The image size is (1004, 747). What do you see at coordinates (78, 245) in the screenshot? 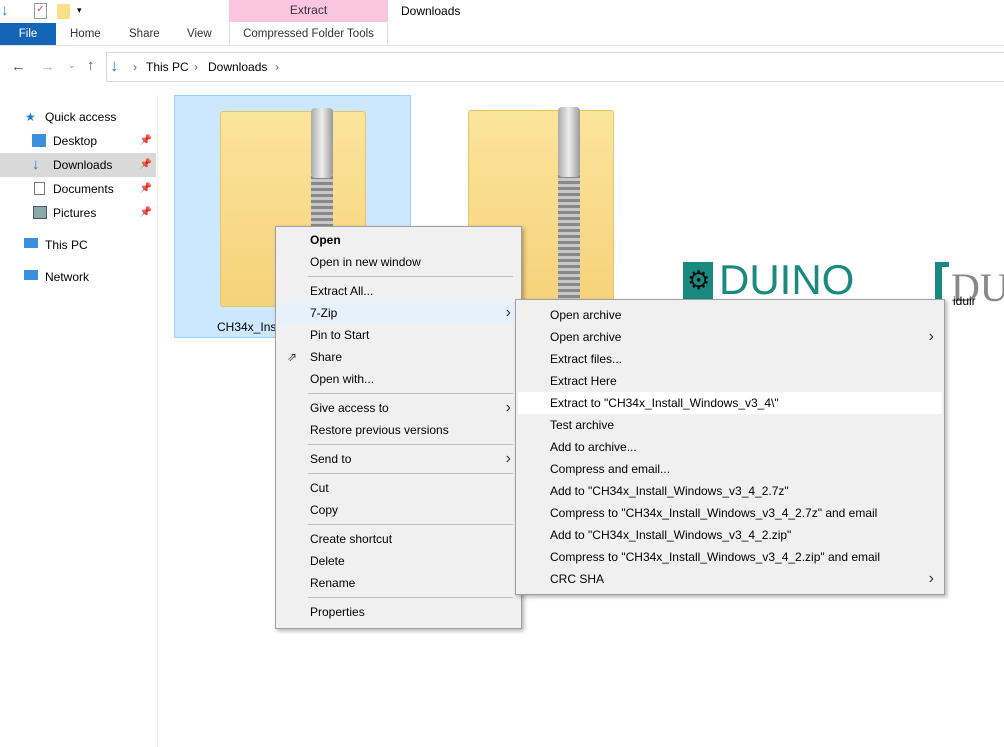
I see `sidebar-item-this-pc: This PC` at bounding box center [78, 245].